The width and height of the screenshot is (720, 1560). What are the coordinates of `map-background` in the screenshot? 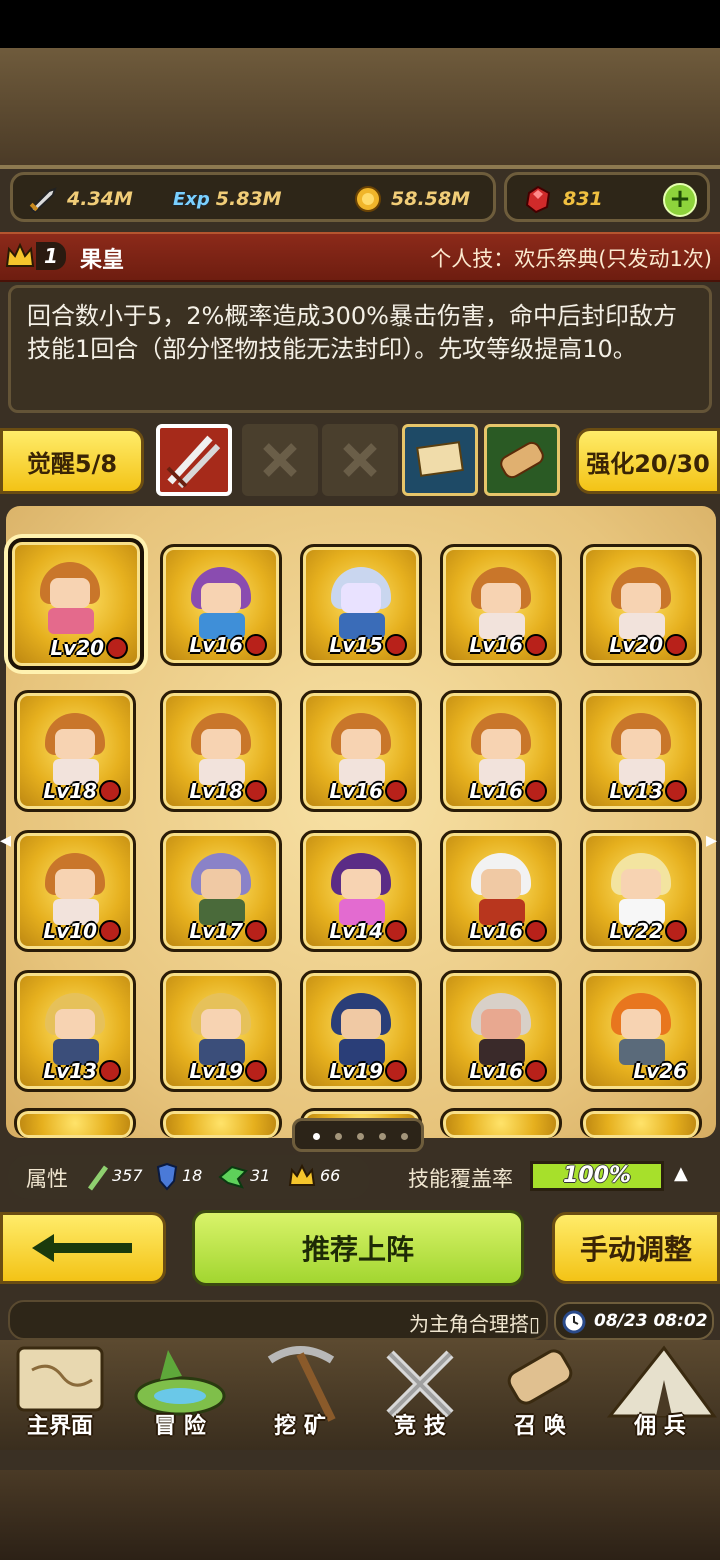 It's located at (360, 108).